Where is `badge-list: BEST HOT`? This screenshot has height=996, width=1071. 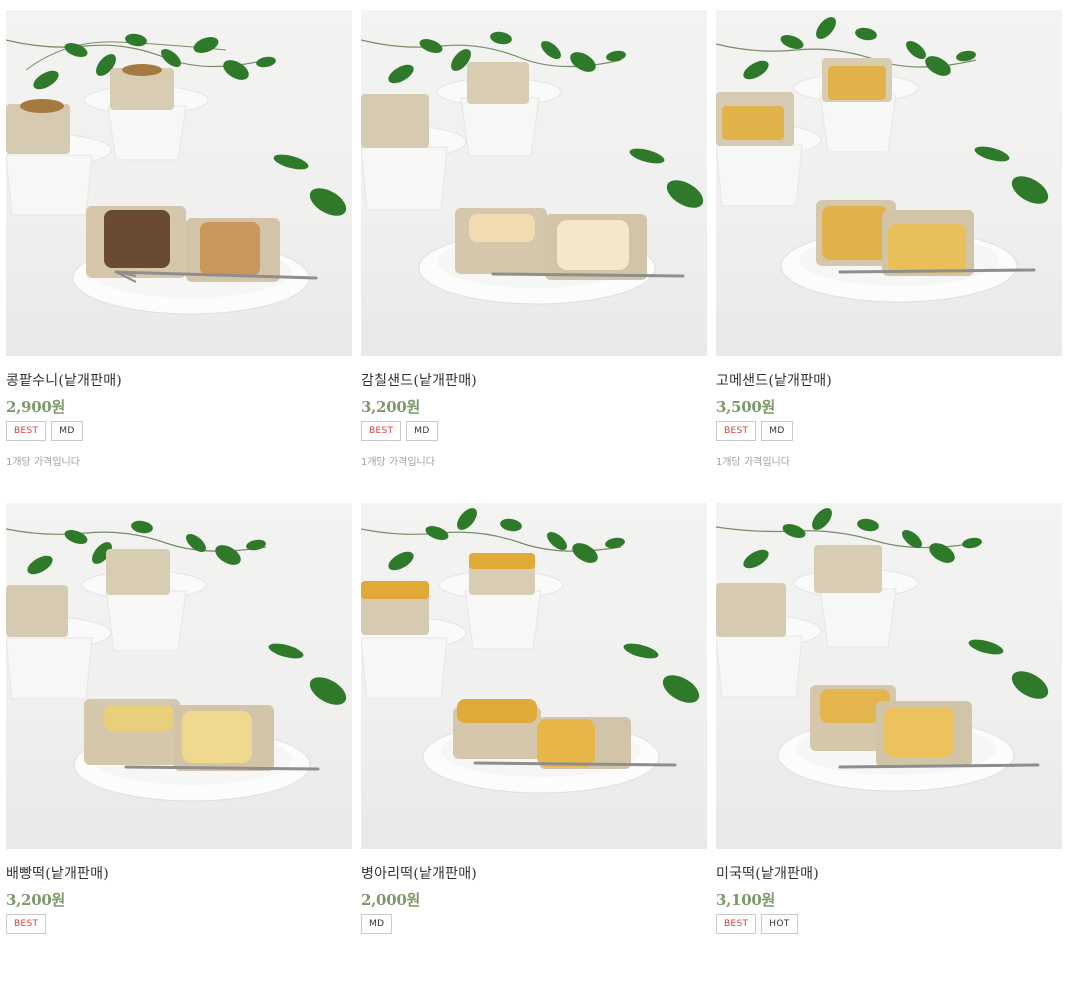 badge-list: BEST HOT is located at coordinates (757, 924).